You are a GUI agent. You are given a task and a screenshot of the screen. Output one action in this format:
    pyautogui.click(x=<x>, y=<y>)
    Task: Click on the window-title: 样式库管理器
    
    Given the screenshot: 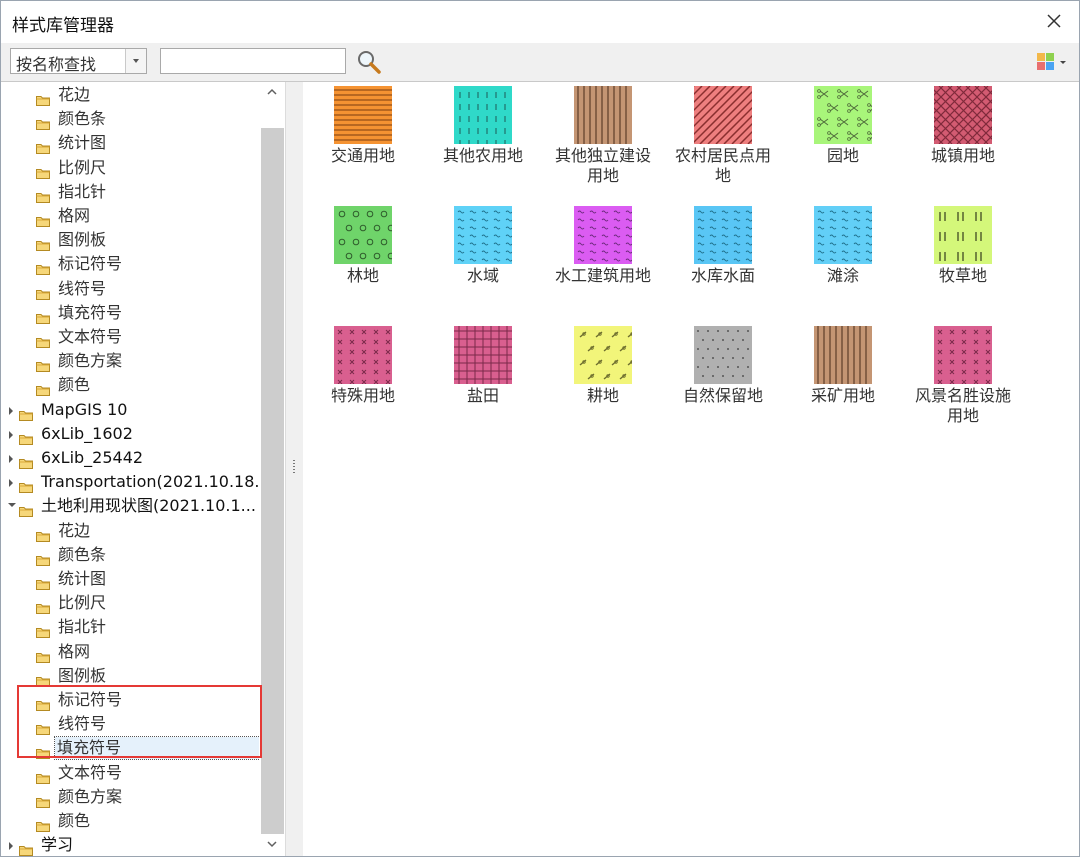 What is the action you would take?
    pyautogui.click(x=63, y=26)
    